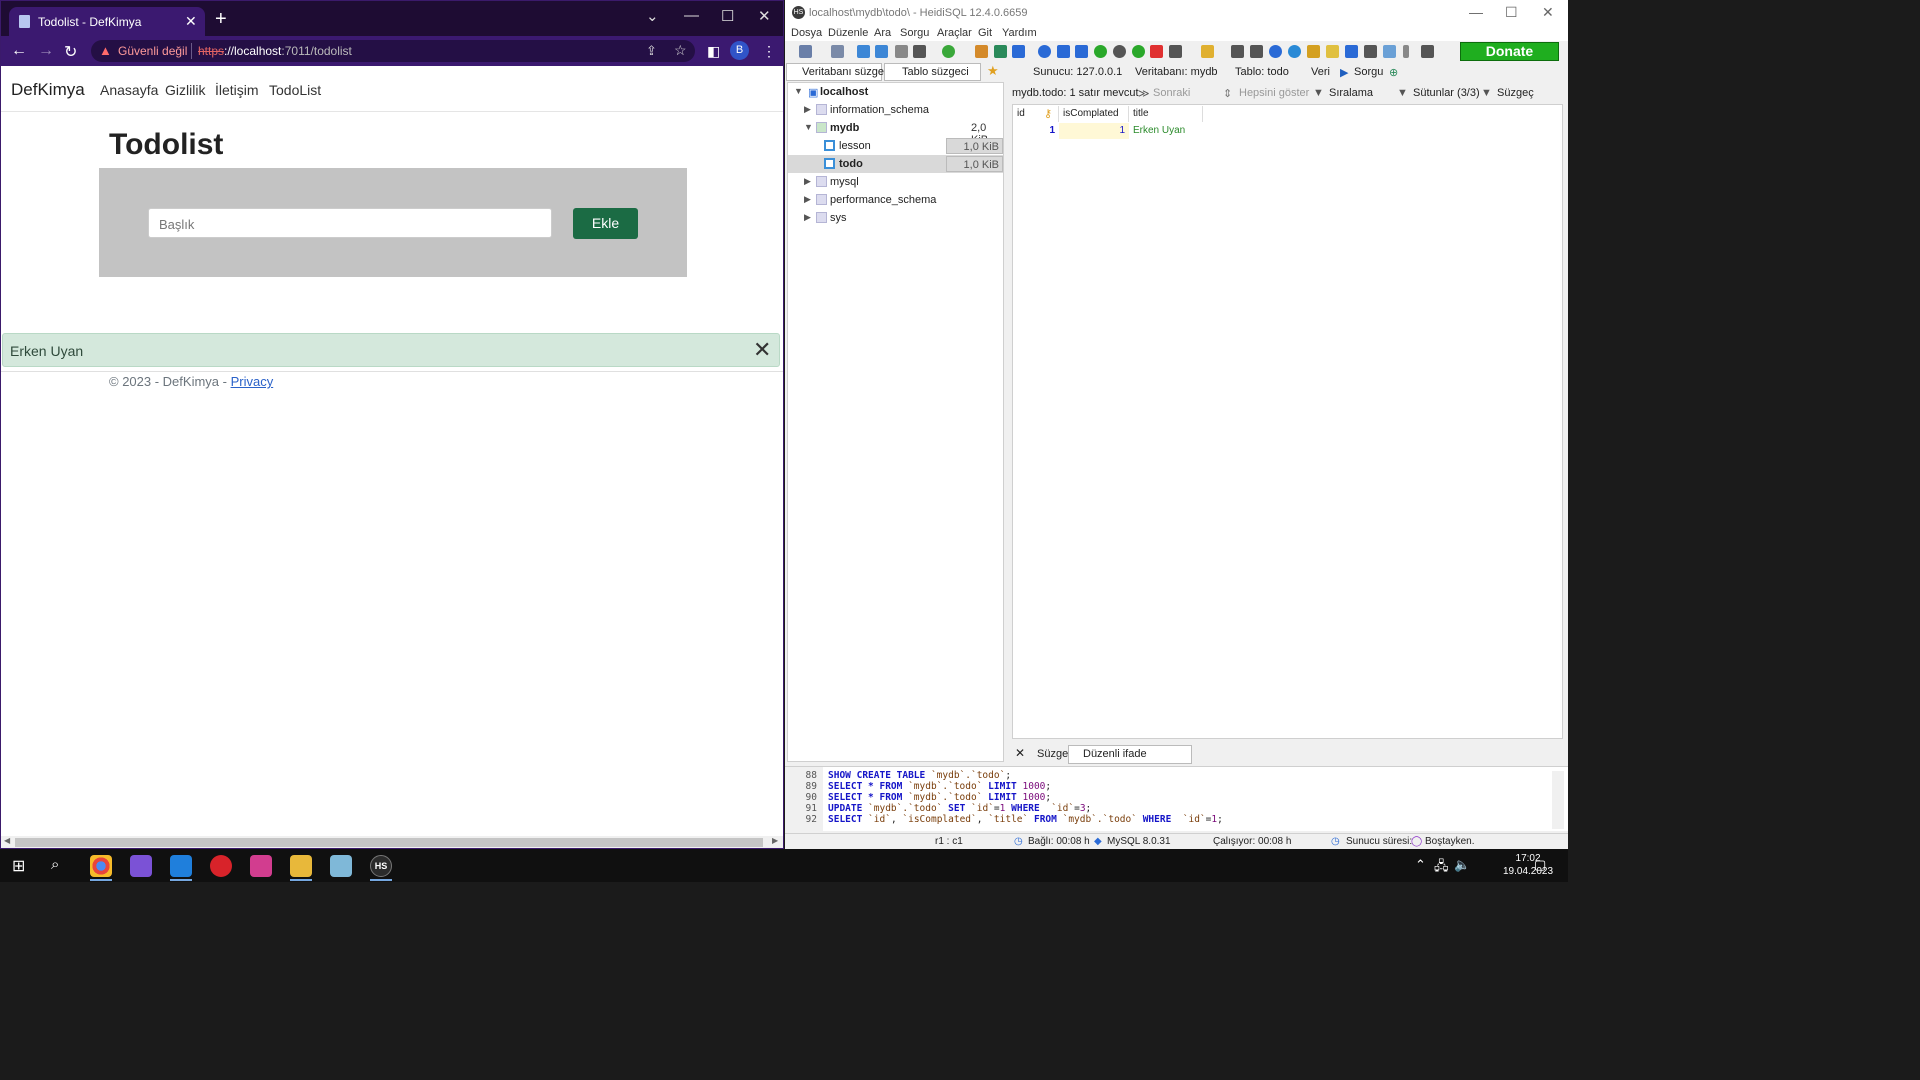 The height and width of the screenshot is (1080, 1920). I want to click on url-text: https://localhost:7011/todolist, so click(275, 51).